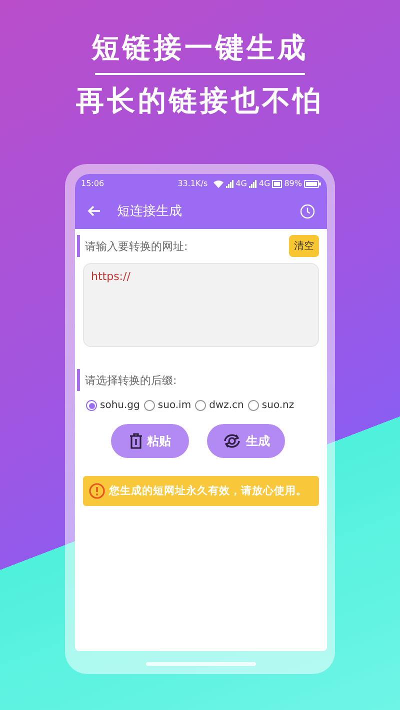 This screenshot has width=400, height=710. I want to click on suffix-option: suo.nz, so click(271, 405).